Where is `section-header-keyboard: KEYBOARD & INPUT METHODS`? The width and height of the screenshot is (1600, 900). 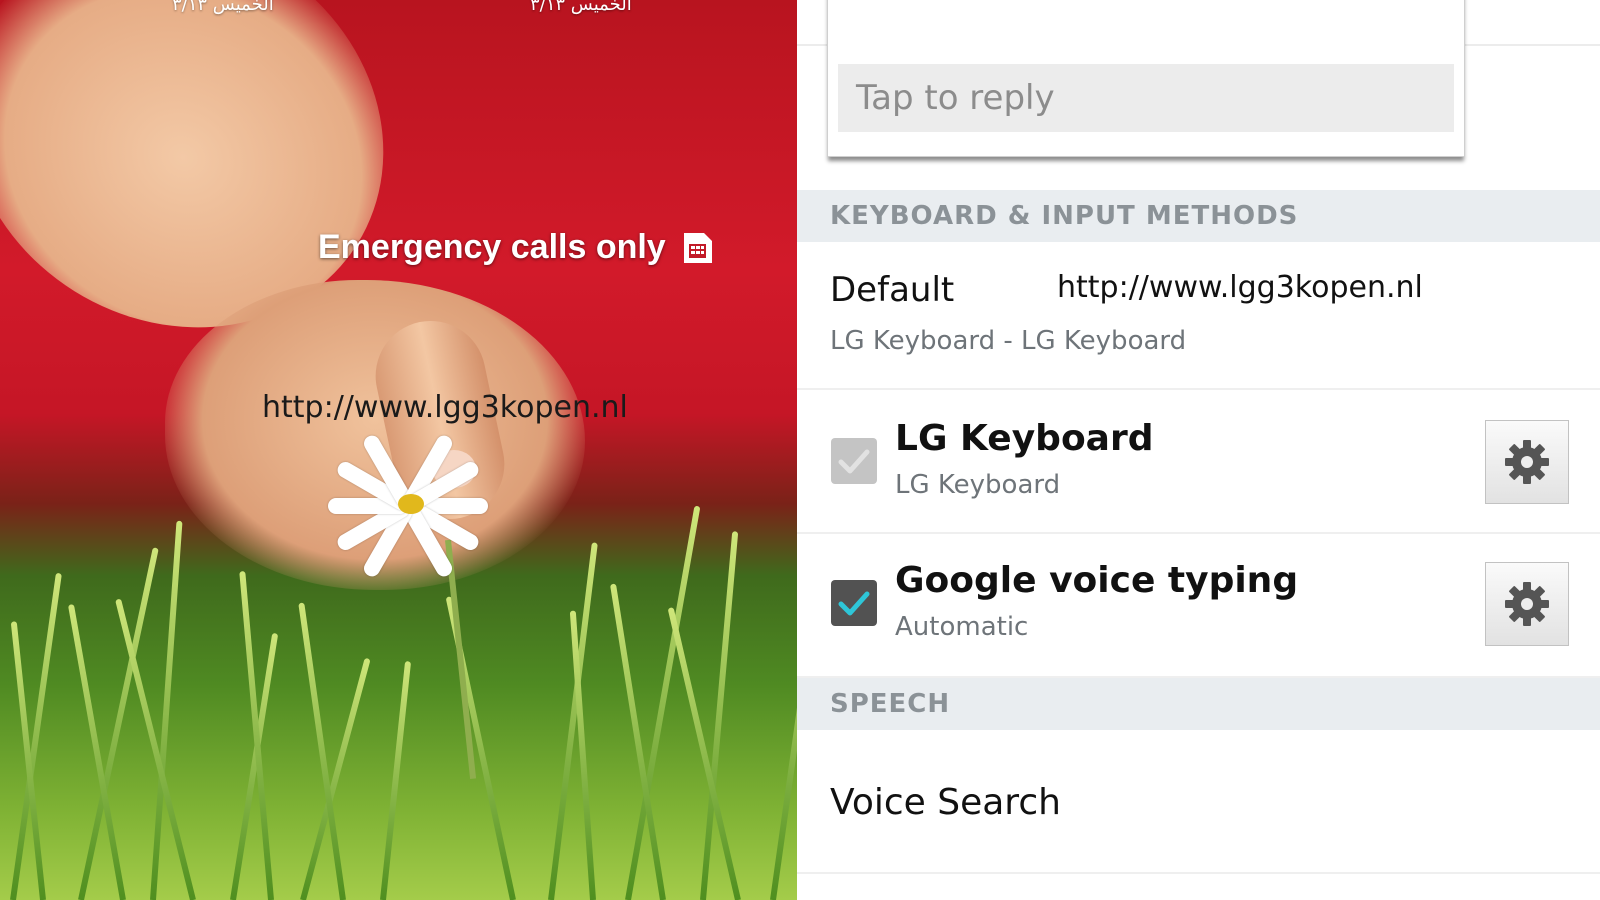 section-header-keyboard: KEYBOARD & INPUT METHODS is located at coordinates (1198, 216).